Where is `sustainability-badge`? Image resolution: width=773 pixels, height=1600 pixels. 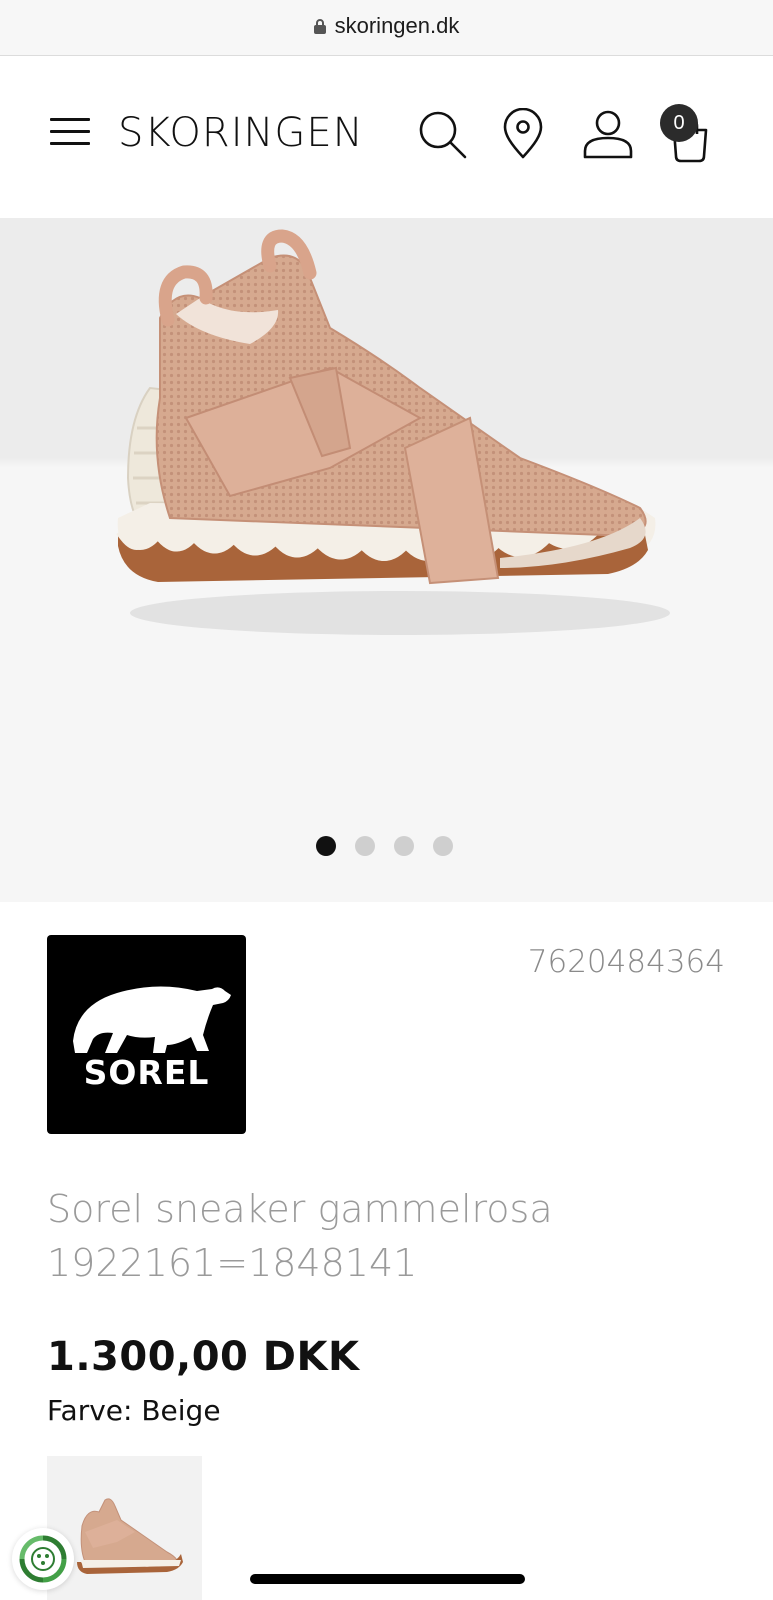
sustainability-badge is located at coordinates (43, 1559).